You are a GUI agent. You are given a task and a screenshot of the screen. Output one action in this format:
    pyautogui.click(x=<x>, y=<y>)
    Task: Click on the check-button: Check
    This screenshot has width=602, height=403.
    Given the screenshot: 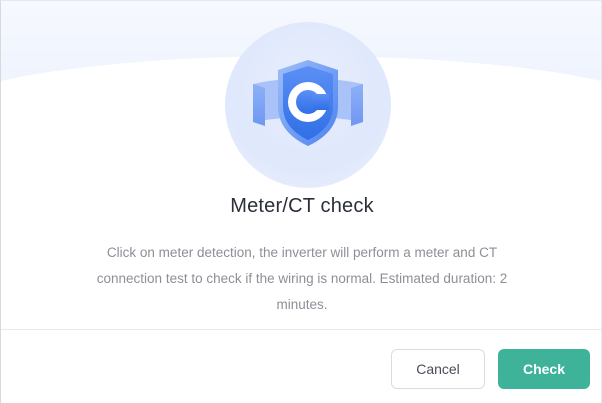 What is the action you would take?
    pyautogui.click(x=544, y=369)
    